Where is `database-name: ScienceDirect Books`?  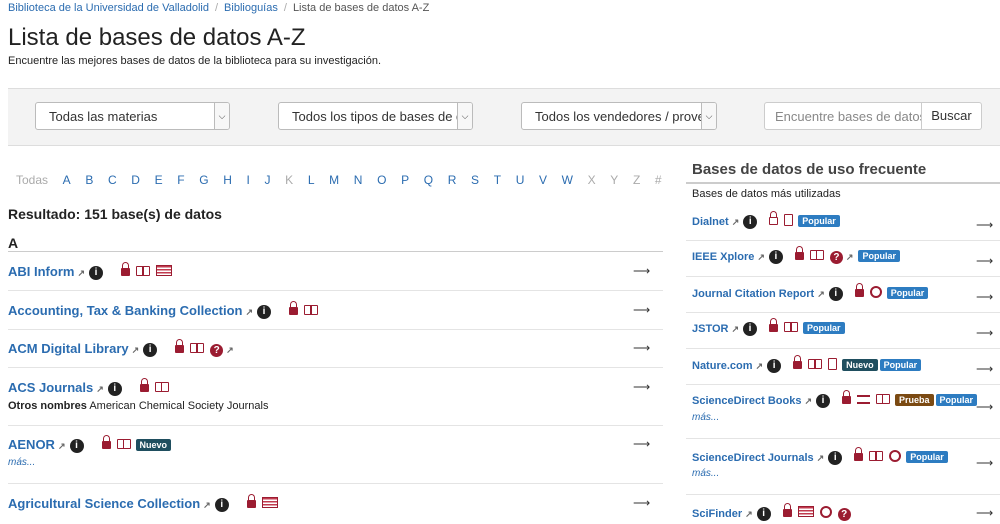
database-name: ScienceDirect Books is located at coordinates (746, 401).